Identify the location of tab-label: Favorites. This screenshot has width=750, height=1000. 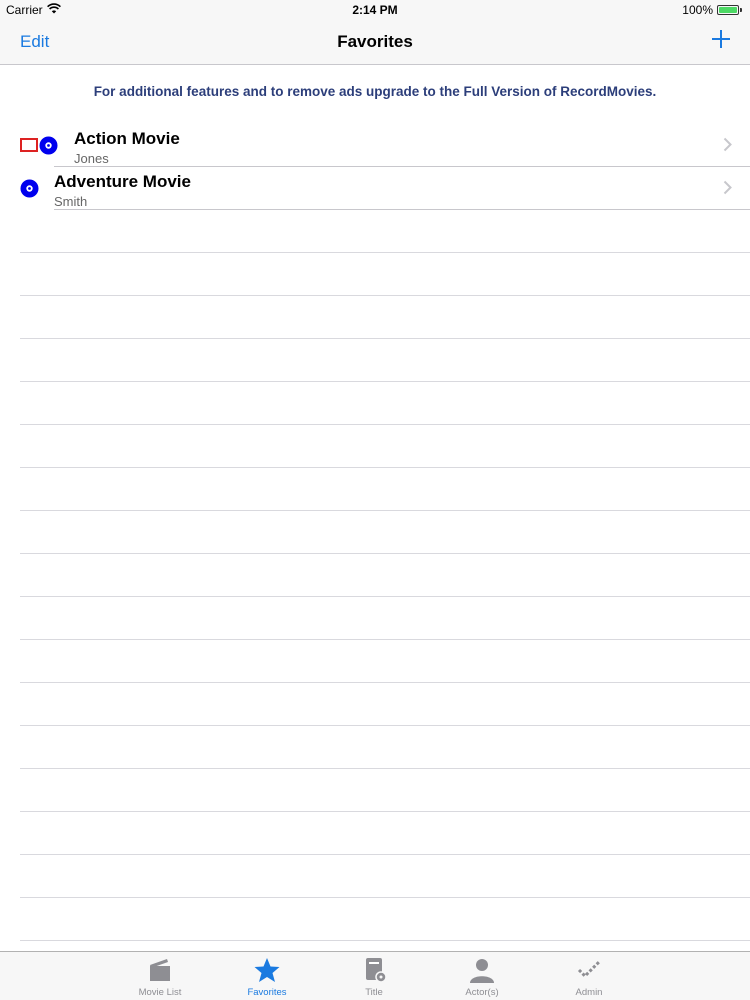
(267, 992).